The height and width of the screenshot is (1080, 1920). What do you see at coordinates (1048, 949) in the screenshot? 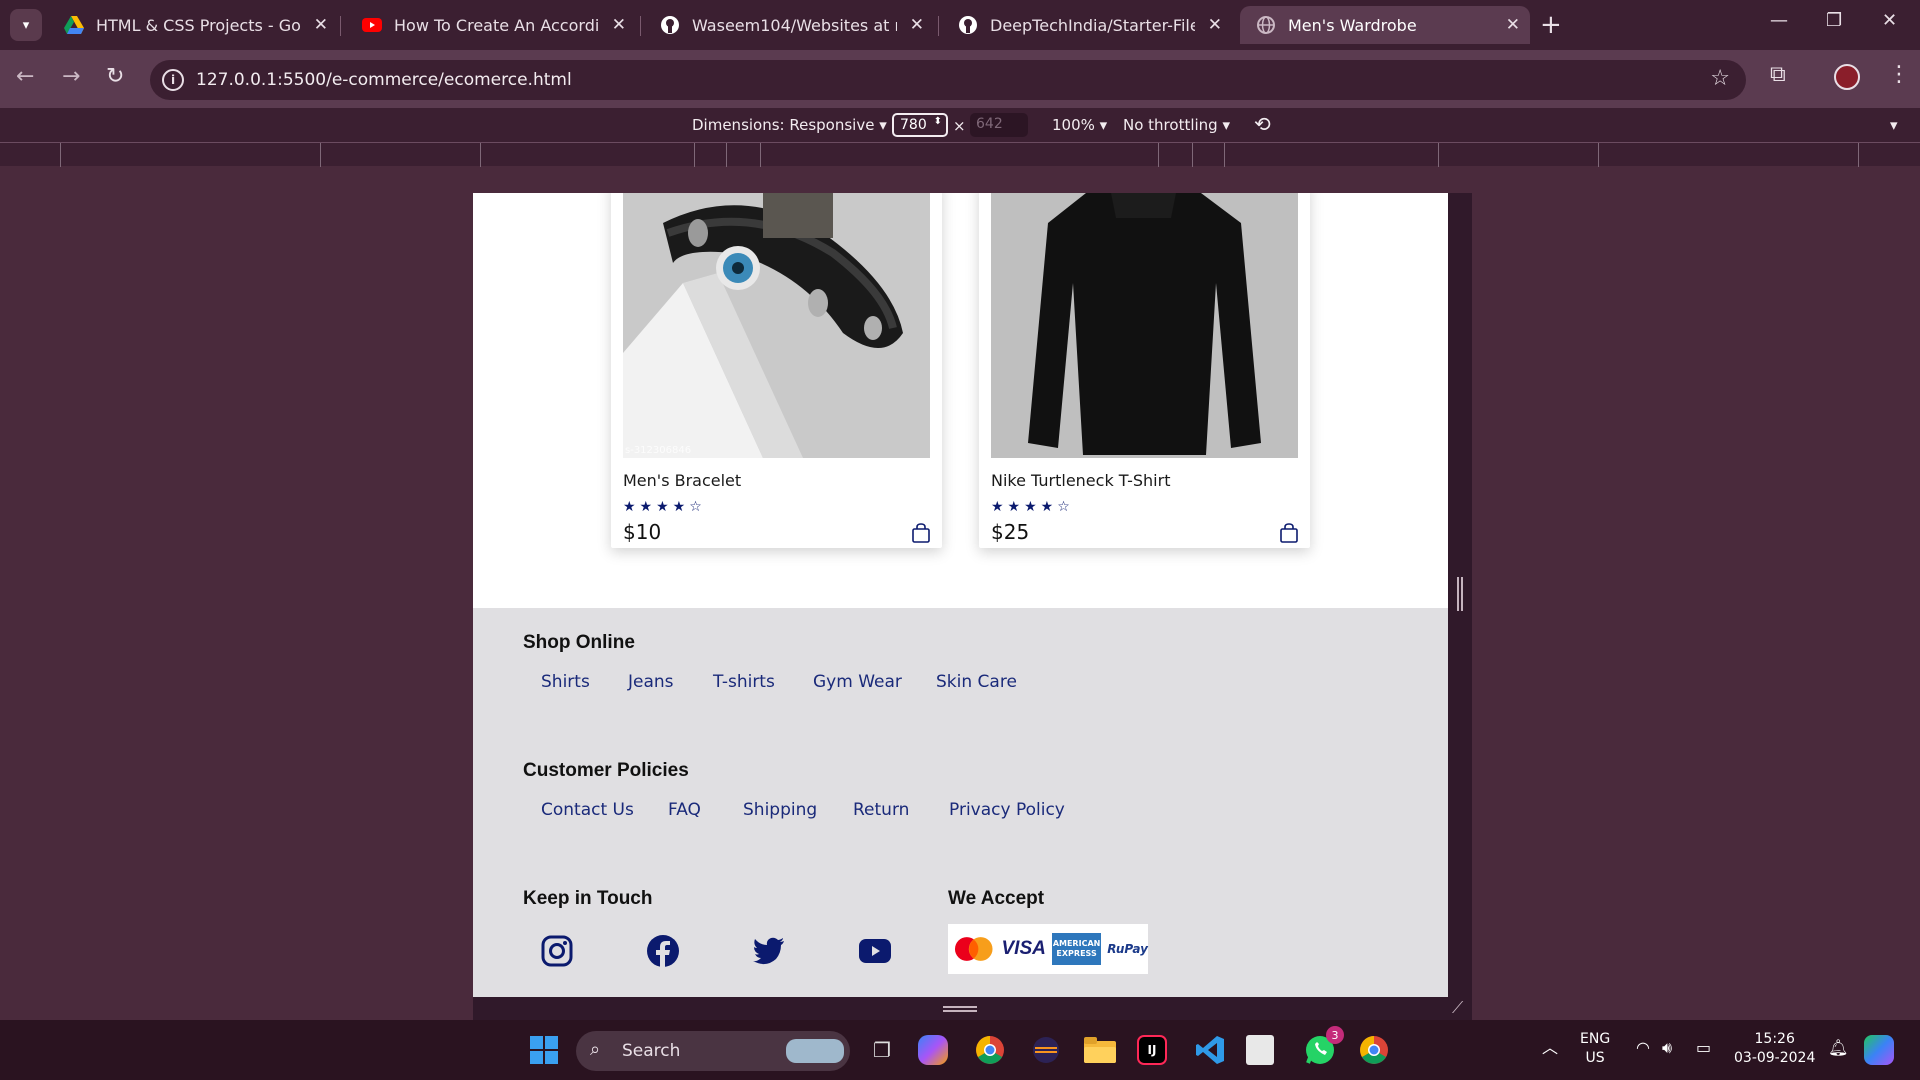
I see `payment-methods: VISA AMERICAN EXPRESS RuPay` at bounding box center [1048, 949].